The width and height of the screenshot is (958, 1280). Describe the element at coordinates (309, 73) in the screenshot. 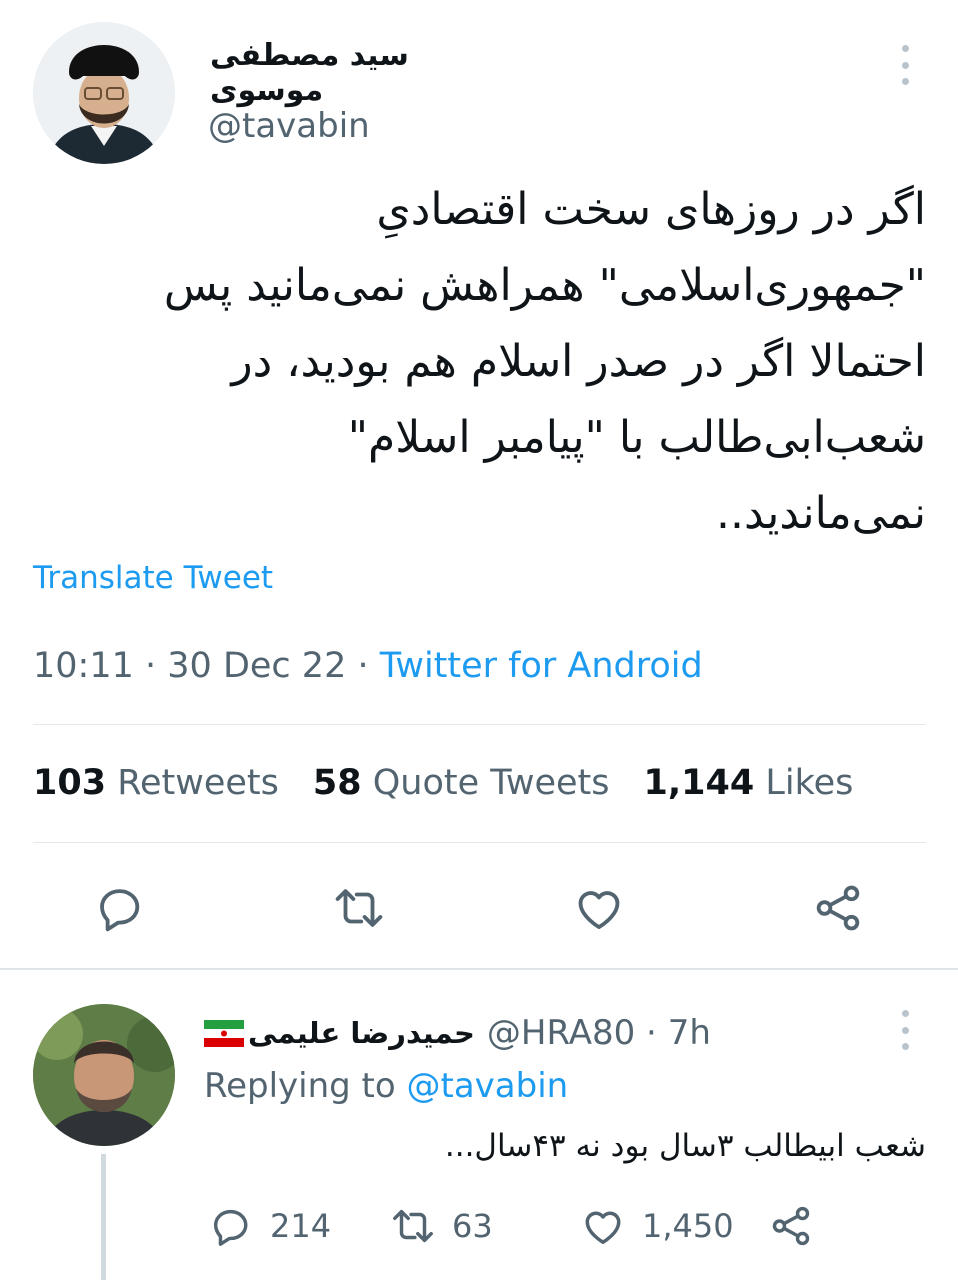

I see `author-name-text: سید مصطفی موسوی` at that location.